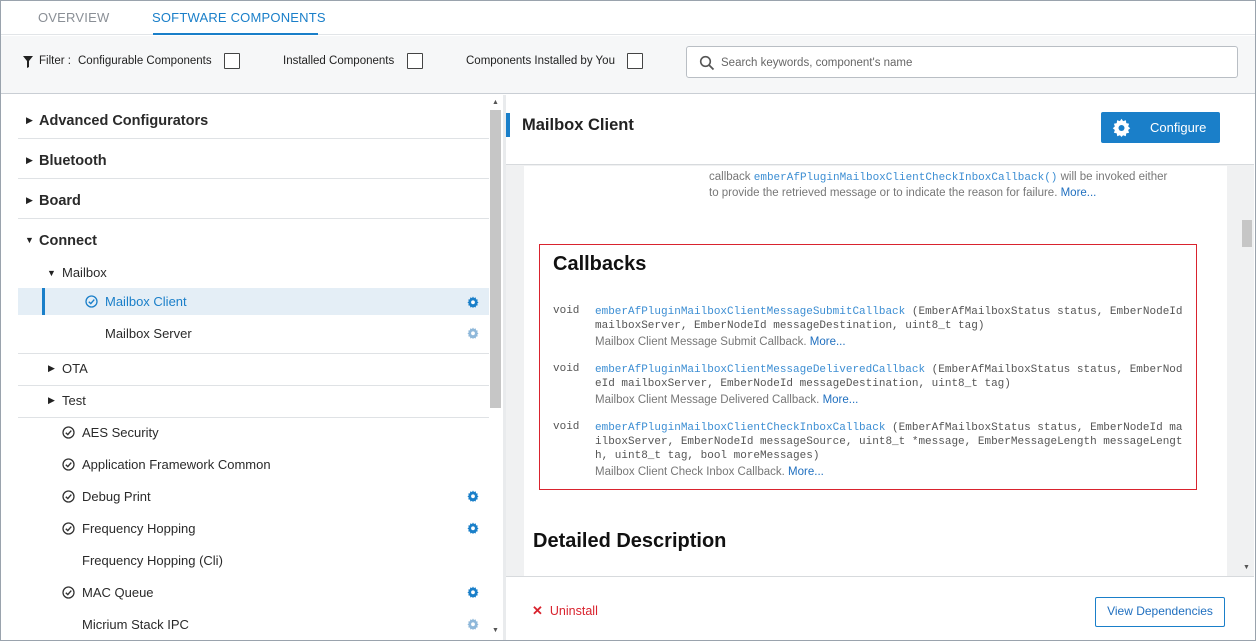 This screenshot has height=641, width=1256. What do you see at coordinates (118, 592) in the screenshot?
I see `tree-item-label: MAC Queue` at bounding box center [118, 592].